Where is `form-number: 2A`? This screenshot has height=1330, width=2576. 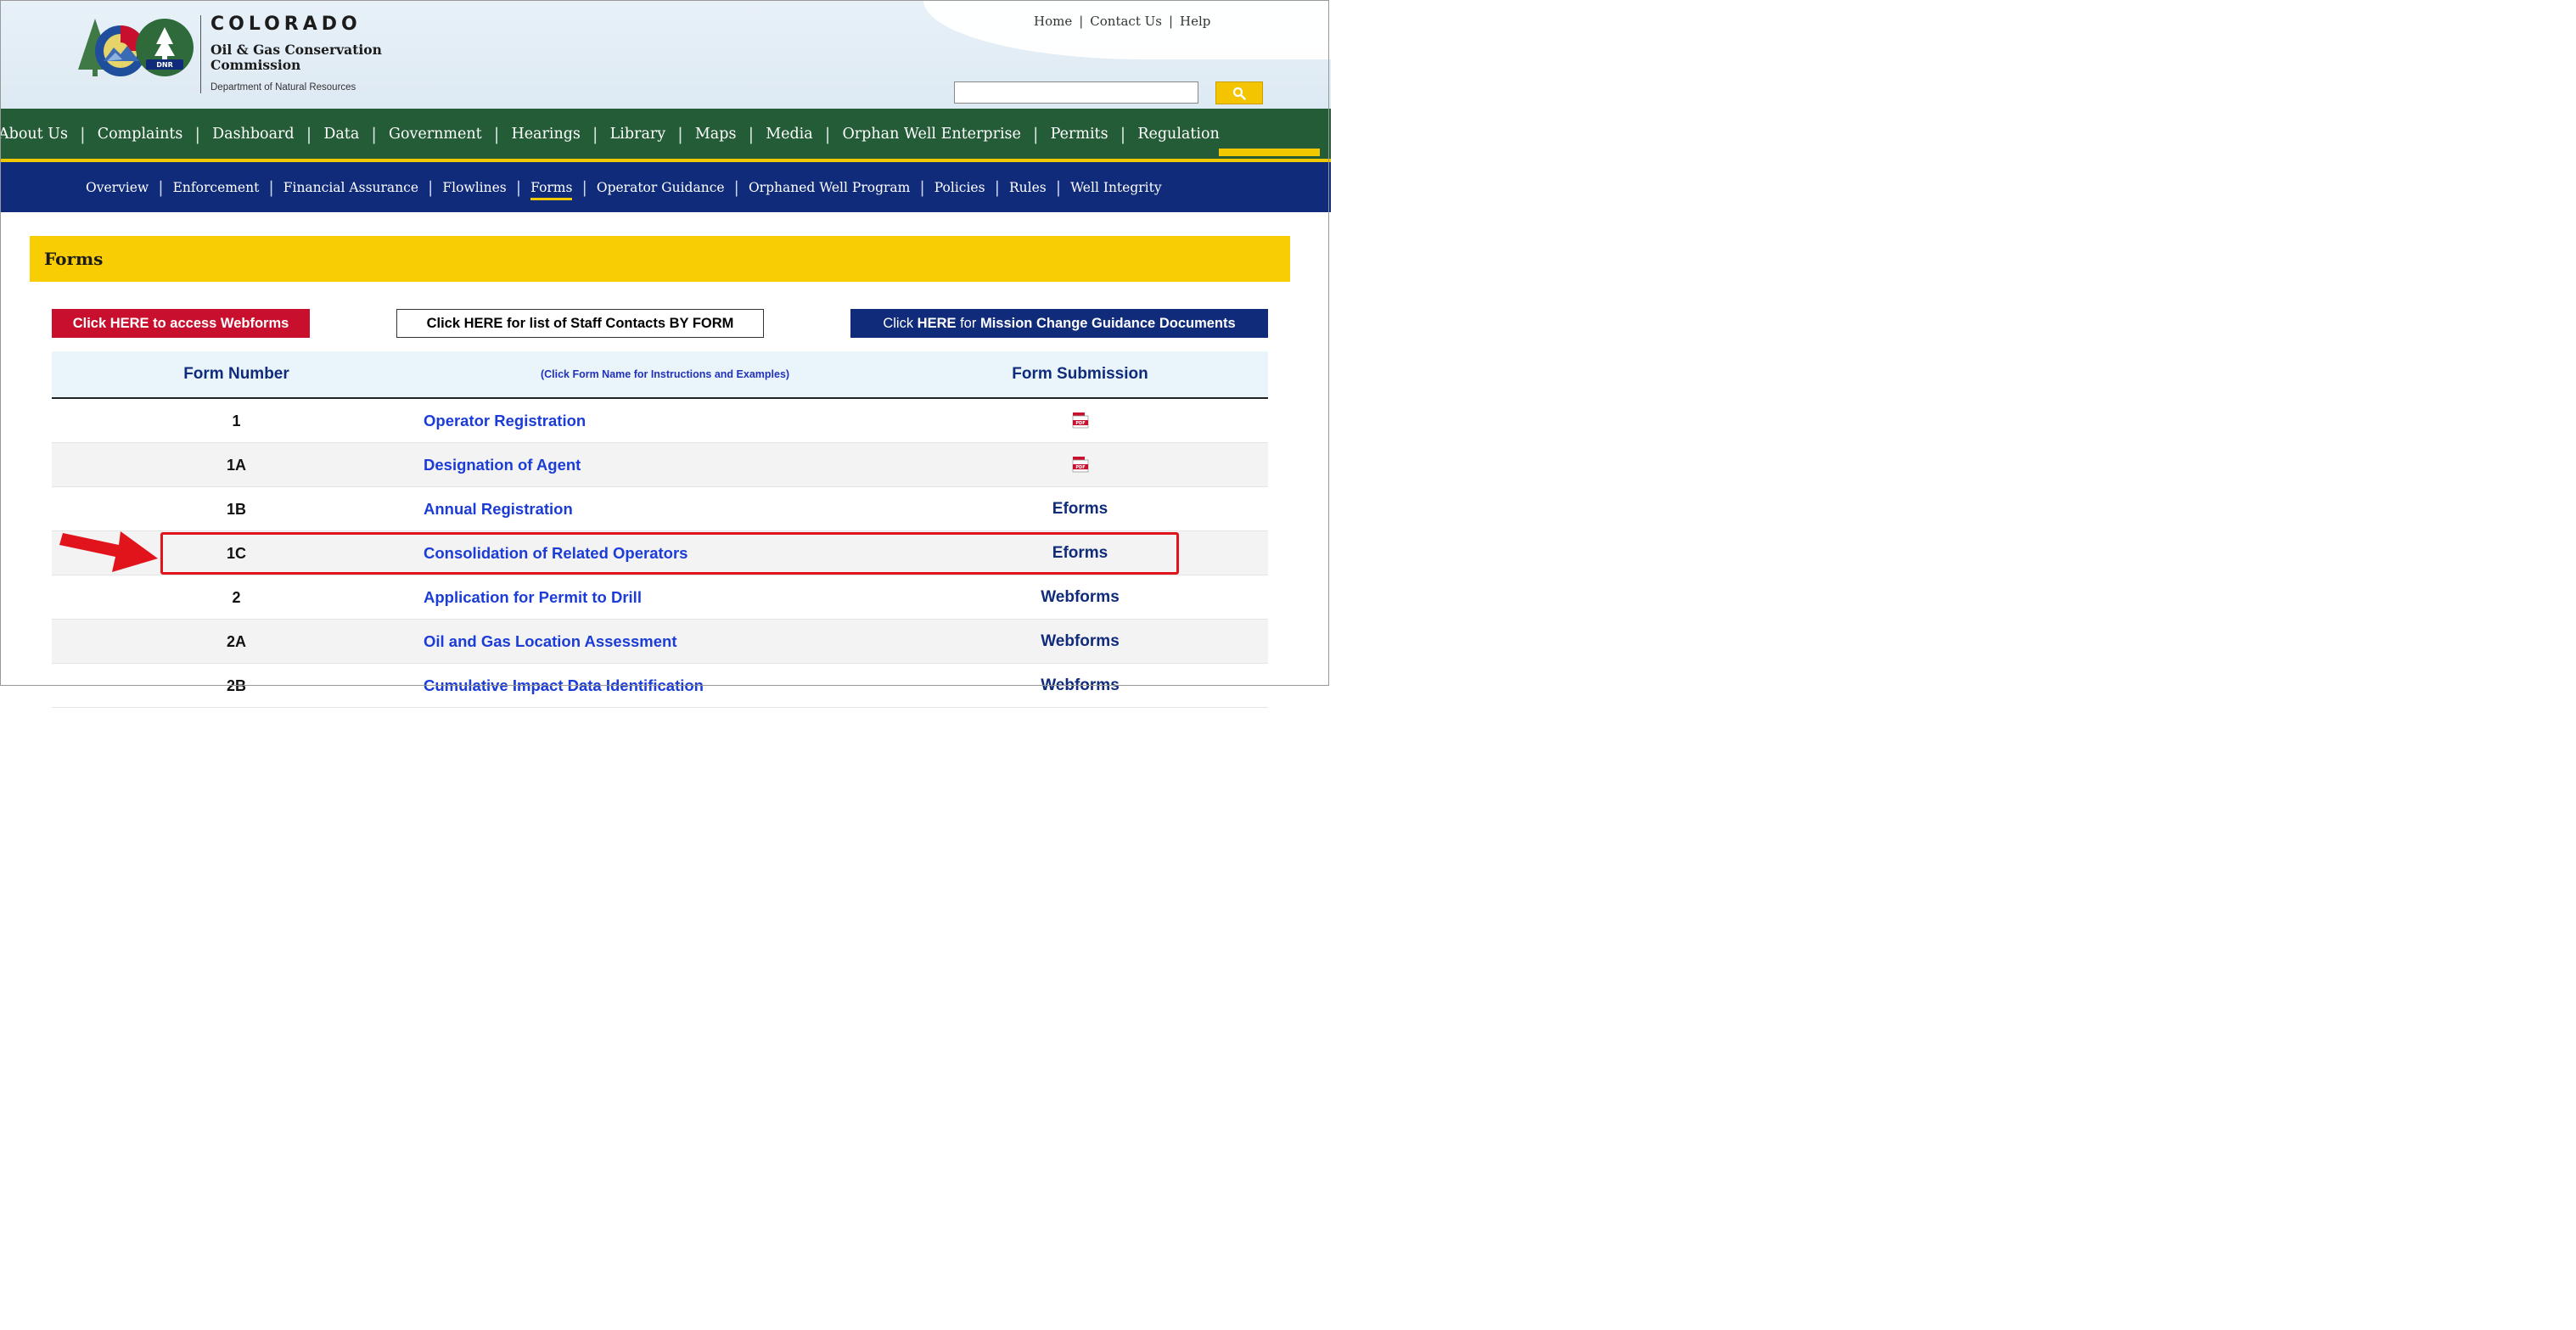 form-number: 2A is located at coordinates (236, 641).